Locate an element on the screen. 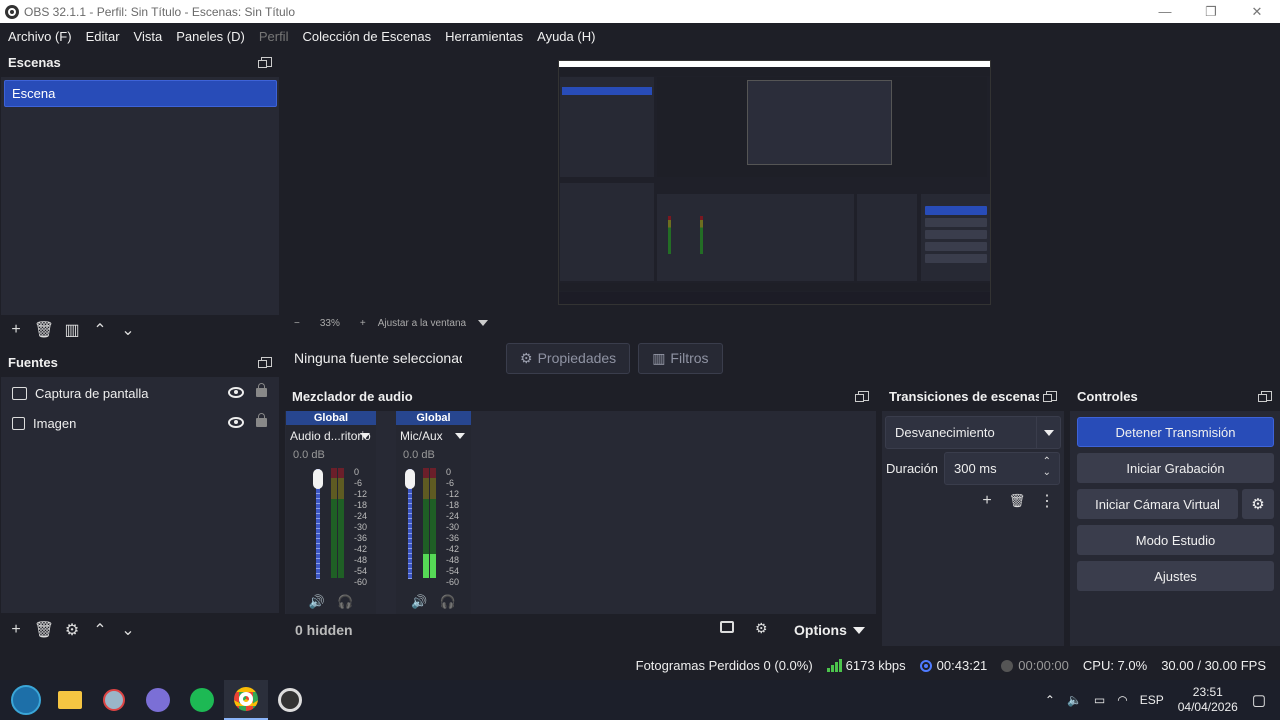 This screenshot has height=720, width=1280. channel-name: Audio d...ritorio is located at coordinates (330, 436).